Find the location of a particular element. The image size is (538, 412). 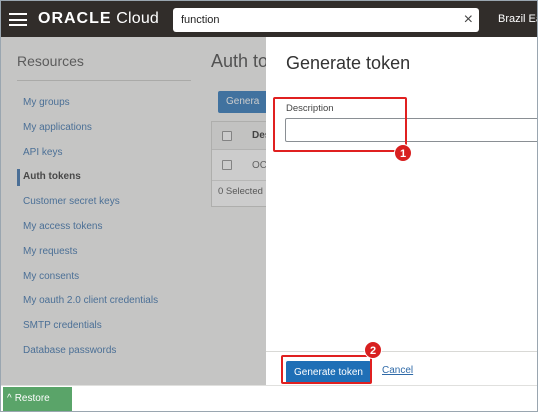

hamburger-menu-icon is located at coordinates (18, 19).